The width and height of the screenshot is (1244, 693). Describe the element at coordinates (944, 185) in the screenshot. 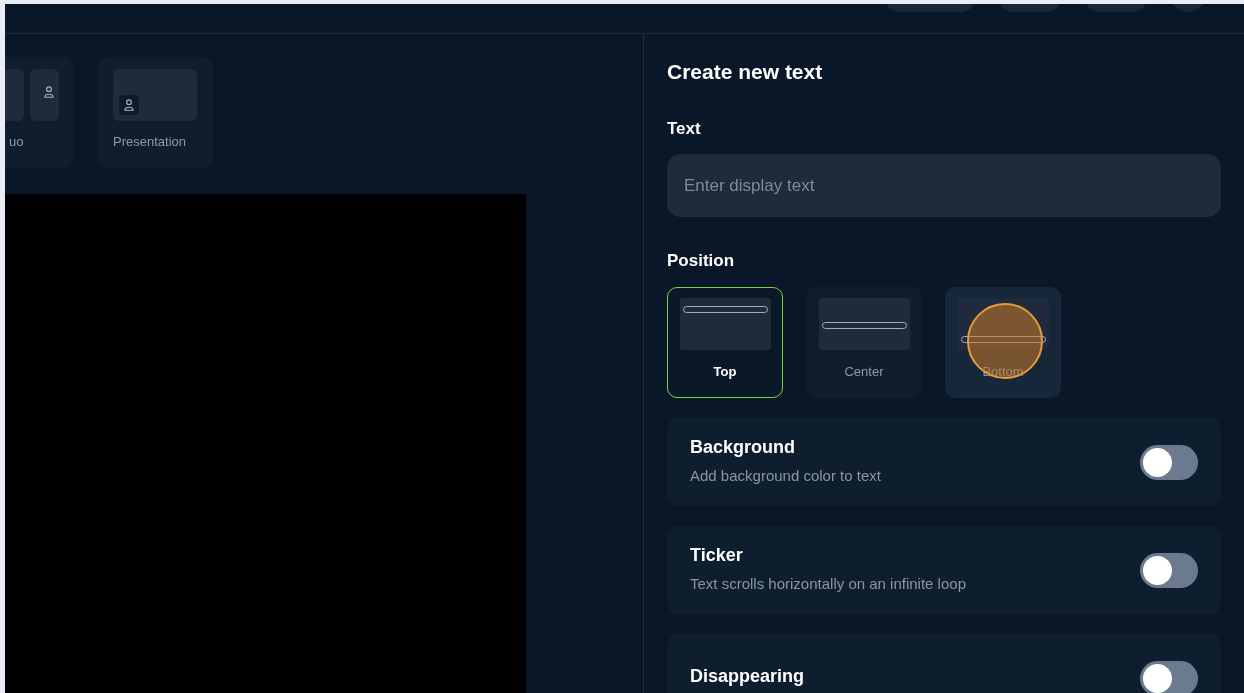

I see `text-input-field: Enter display text` at that location.